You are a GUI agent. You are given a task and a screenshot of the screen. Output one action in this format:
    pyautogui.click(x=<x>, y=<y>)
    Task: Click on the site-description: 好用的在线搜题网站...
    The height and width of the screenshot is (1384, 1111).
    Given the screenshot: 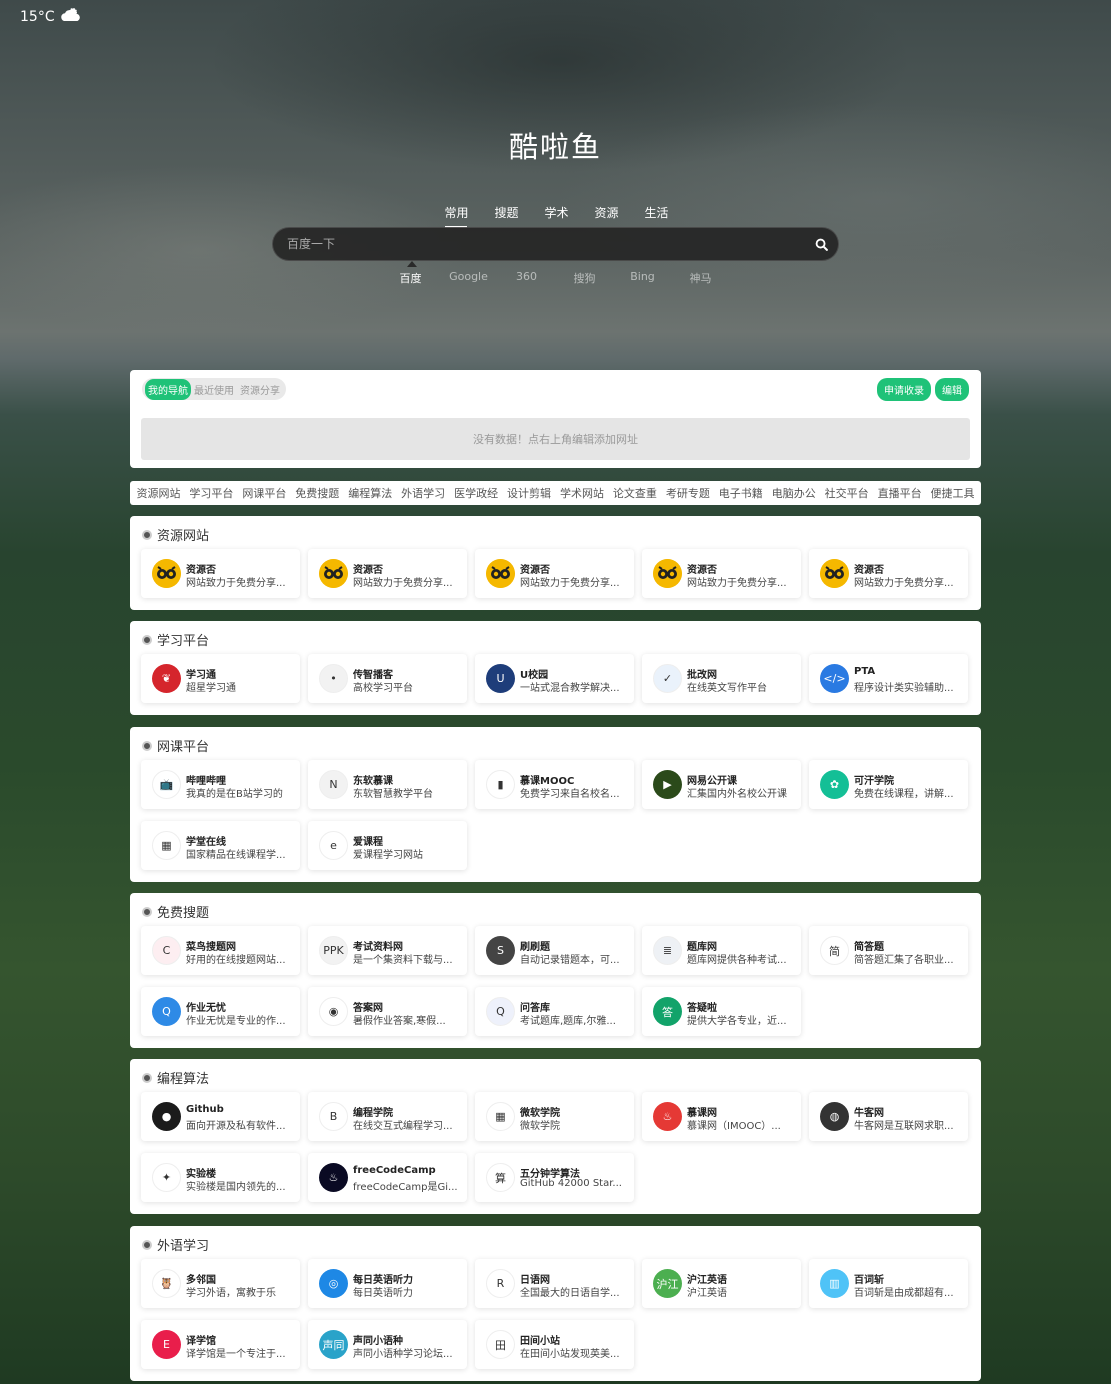 What is the action you would take?
    pyautogui.click(x=236, y=960)
    